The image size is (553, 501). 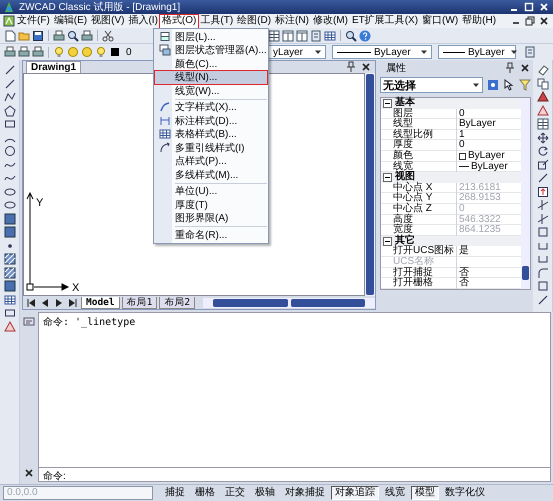 What do you see at coordinates (205, 493) in the screenshot?
I see `status-toggle: 栅格` at bounding box center [205, 493].